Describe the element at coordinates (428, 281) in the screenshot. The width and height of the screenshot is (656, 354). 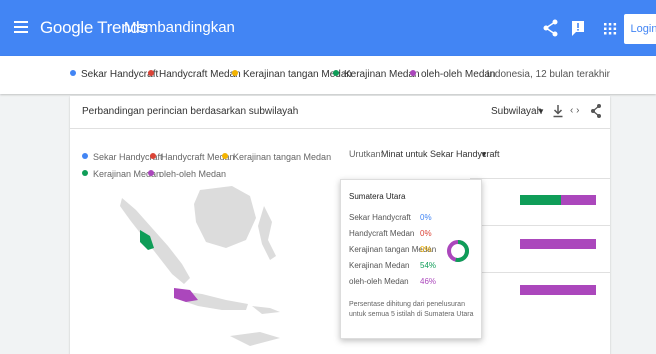
I see `tooltip-row-value: 46%` at that location.